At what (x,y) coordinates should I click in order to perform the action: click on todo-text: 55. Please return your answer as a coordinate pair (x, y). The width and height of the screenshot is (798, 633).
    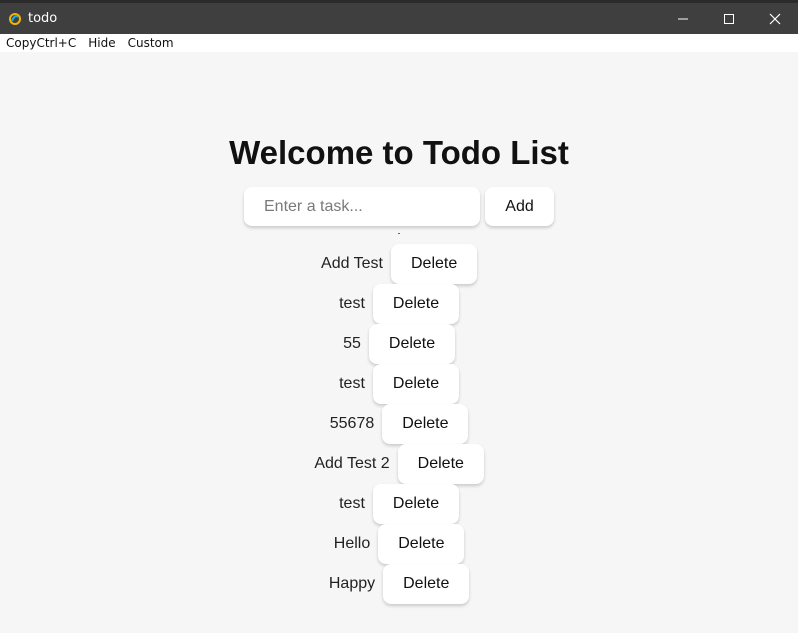
    Looking at the image, I should click on (352, 343).